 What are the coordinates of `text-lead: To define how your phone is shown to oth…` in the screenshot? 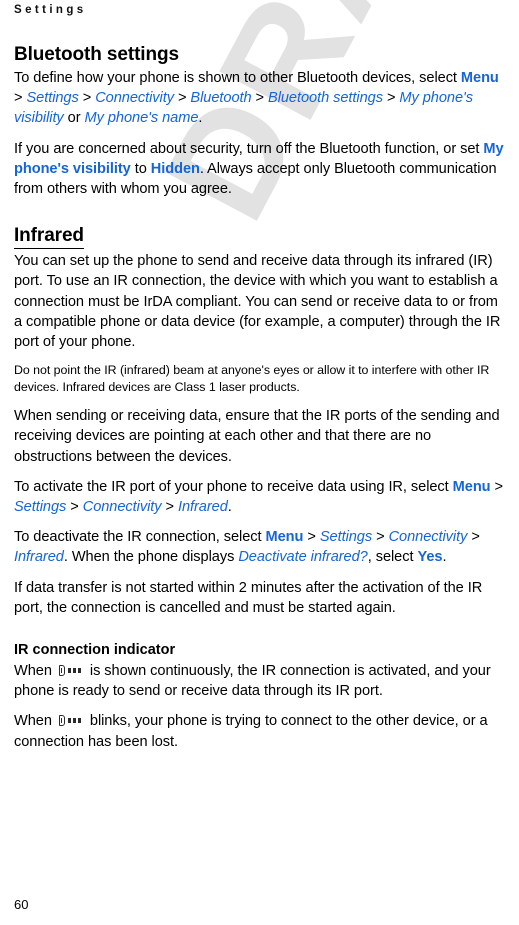 It's located at (237, 78).